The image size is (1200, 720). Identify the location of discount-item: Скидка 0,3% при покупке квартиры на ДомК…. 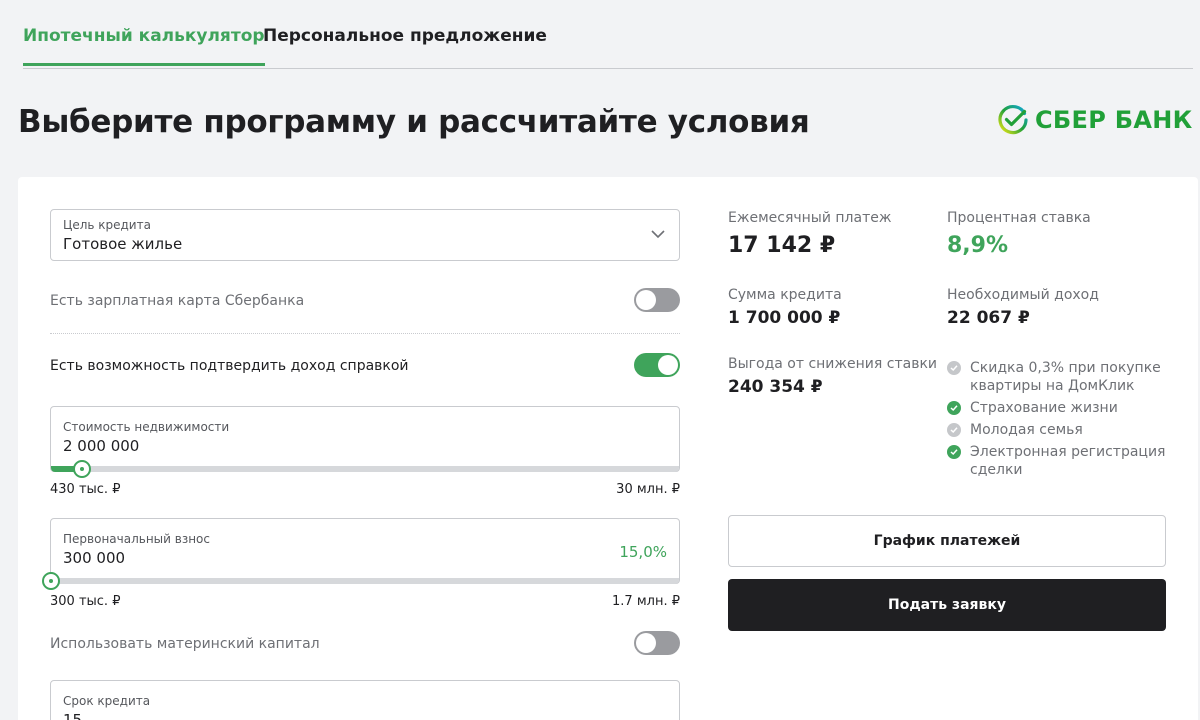
(1057, 377).